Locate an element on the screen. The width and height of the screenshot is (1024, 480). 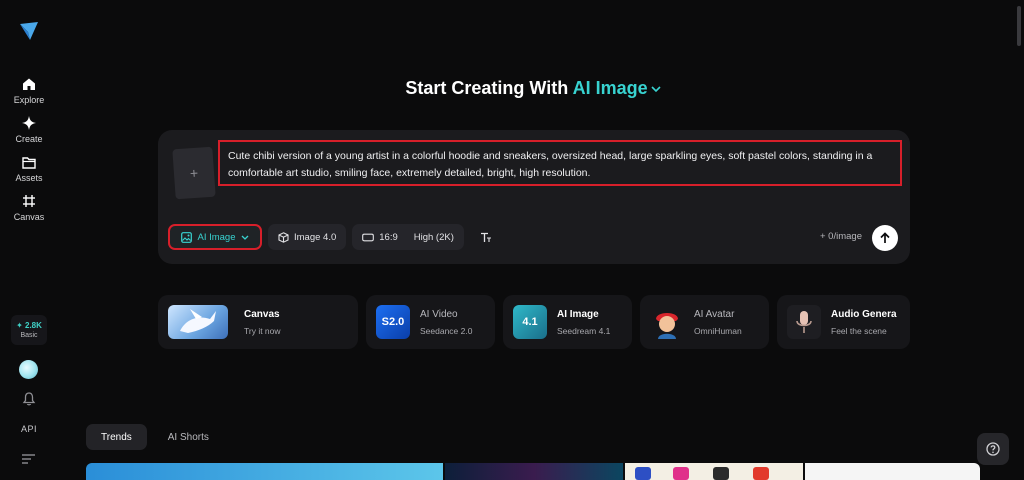
aspect-ratio-label: 16:9 is located at coordinates (388, 237).